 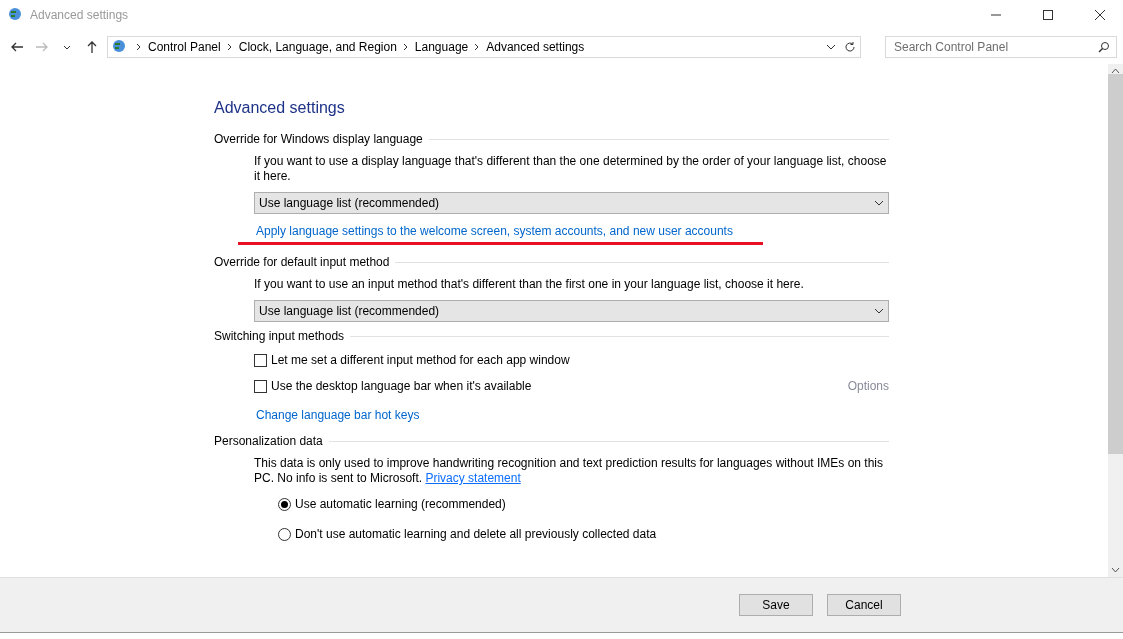 I want to click on checkbox-label: Use the desktop language bar when it's available, so click(x=401, y=386).